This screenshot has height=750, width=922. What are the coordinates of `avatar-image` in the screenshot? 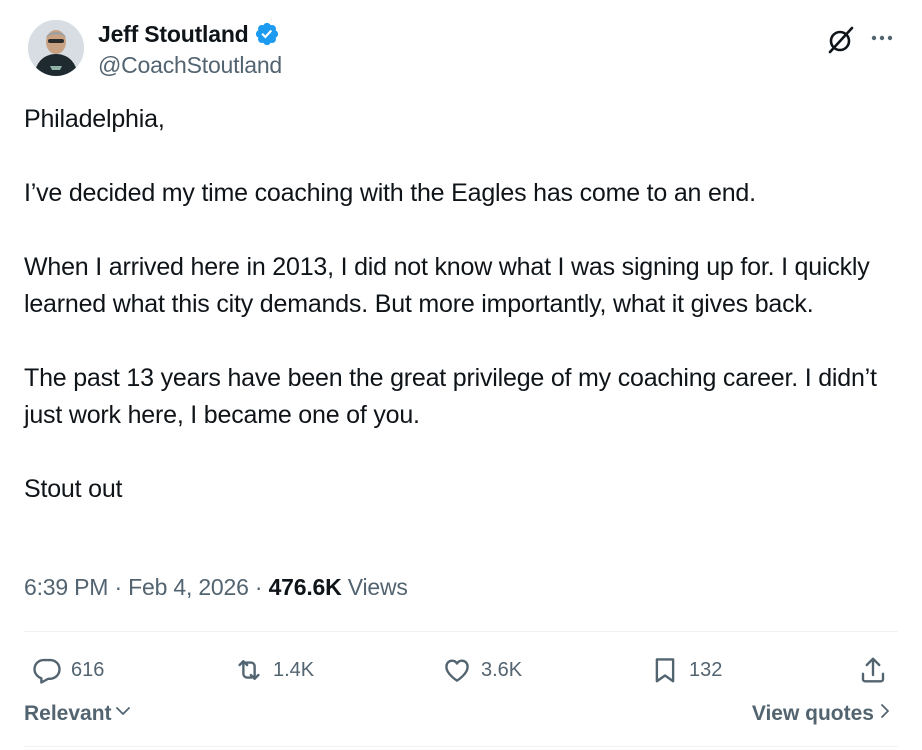 It's located at (56, 48).